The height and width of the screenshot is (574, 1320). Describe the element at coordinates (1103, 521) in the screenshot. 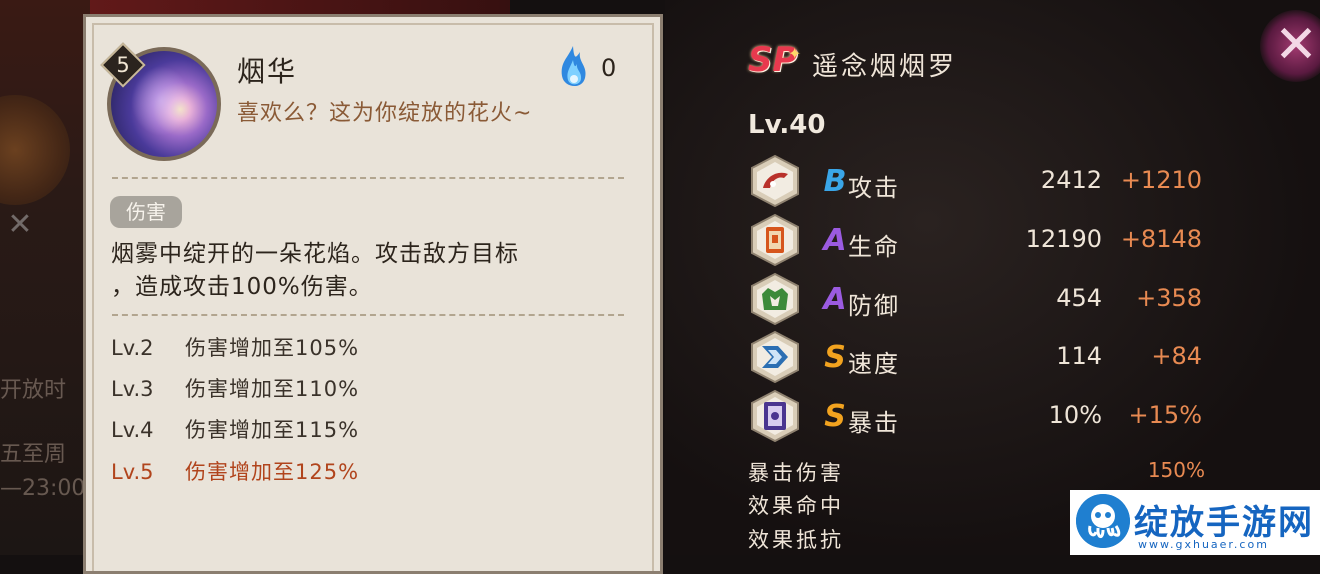

I see `watermark-octopus-icon` at that location.